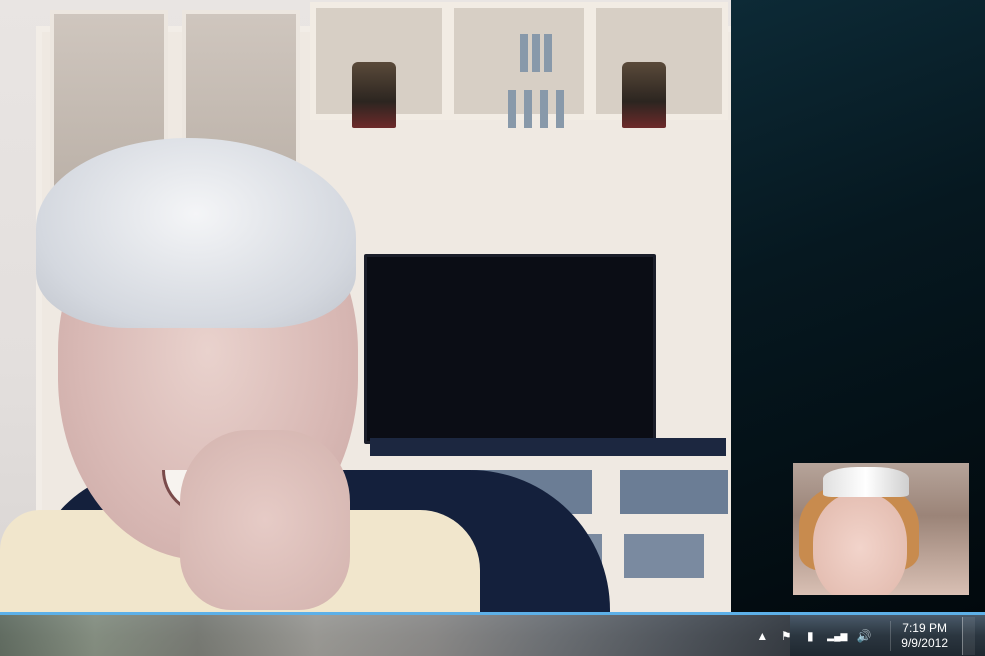 The height and width of the screenshot is (656, 985). Describe the element at coordinates (395, 635) in the screenshot. I see `taskbar-window-thumbnails` at that location.